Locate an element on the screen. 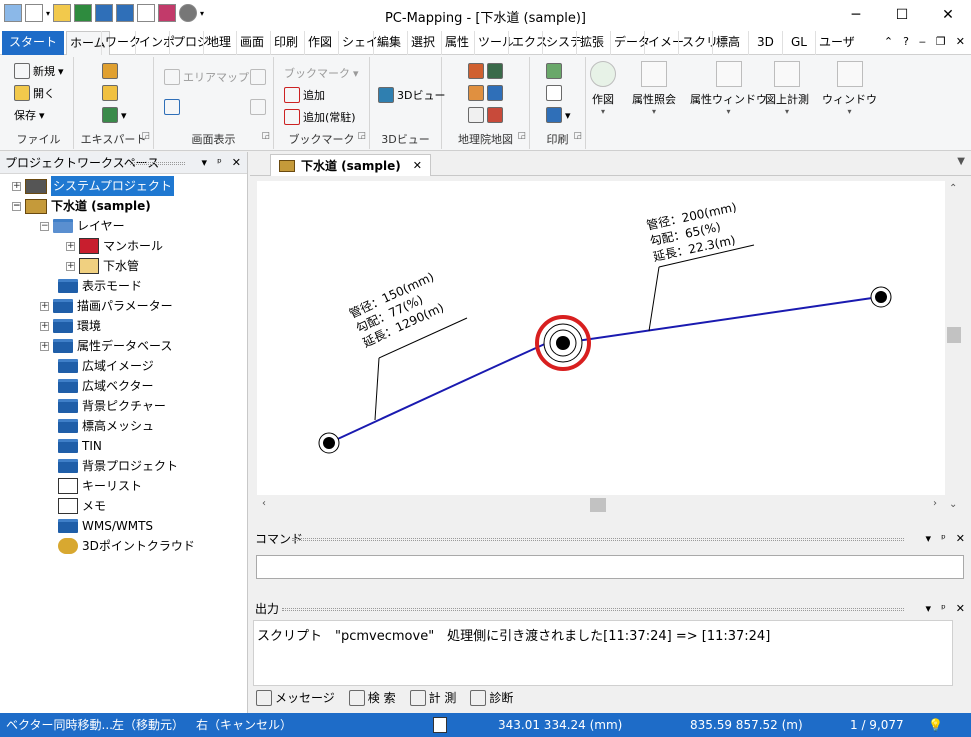 The image size is (971, 737). tab-draw: 作図 is located at coordinates (319, 43).